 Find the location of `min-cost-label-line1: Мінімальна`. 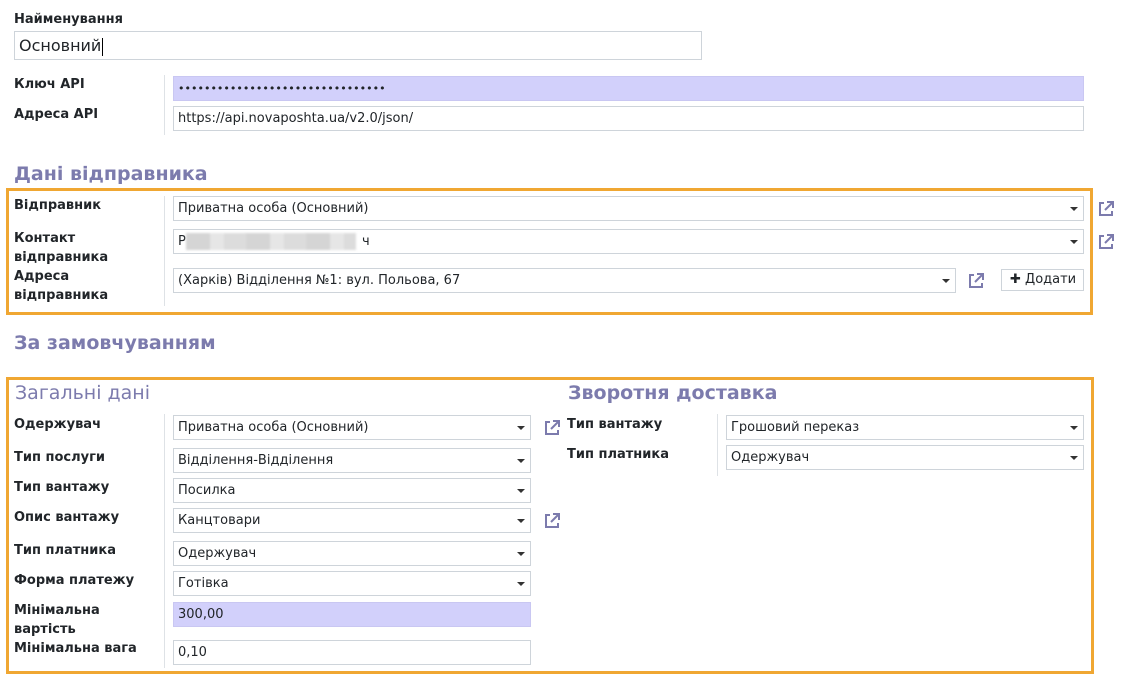

min-cost-label-line1: Мінімальна is located at coordinates (57, 610).